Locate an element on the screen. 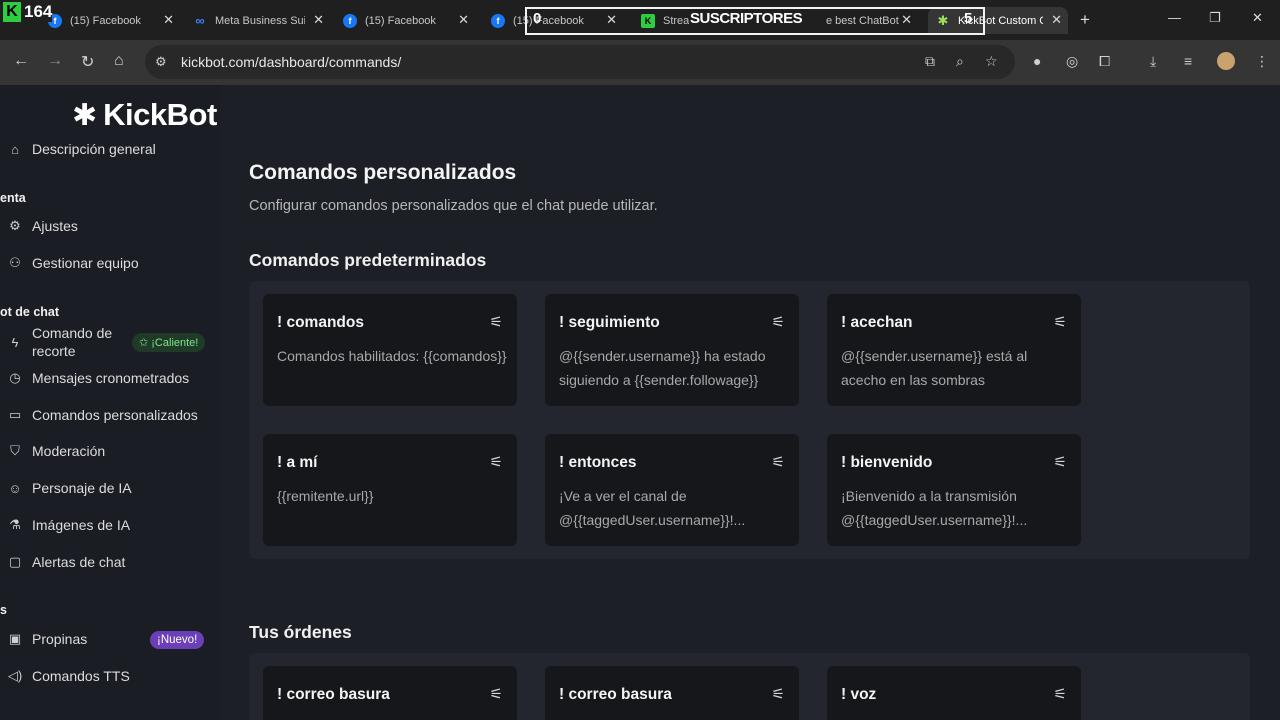  reload-icon: ↻ is located at coordinates (87, 62).